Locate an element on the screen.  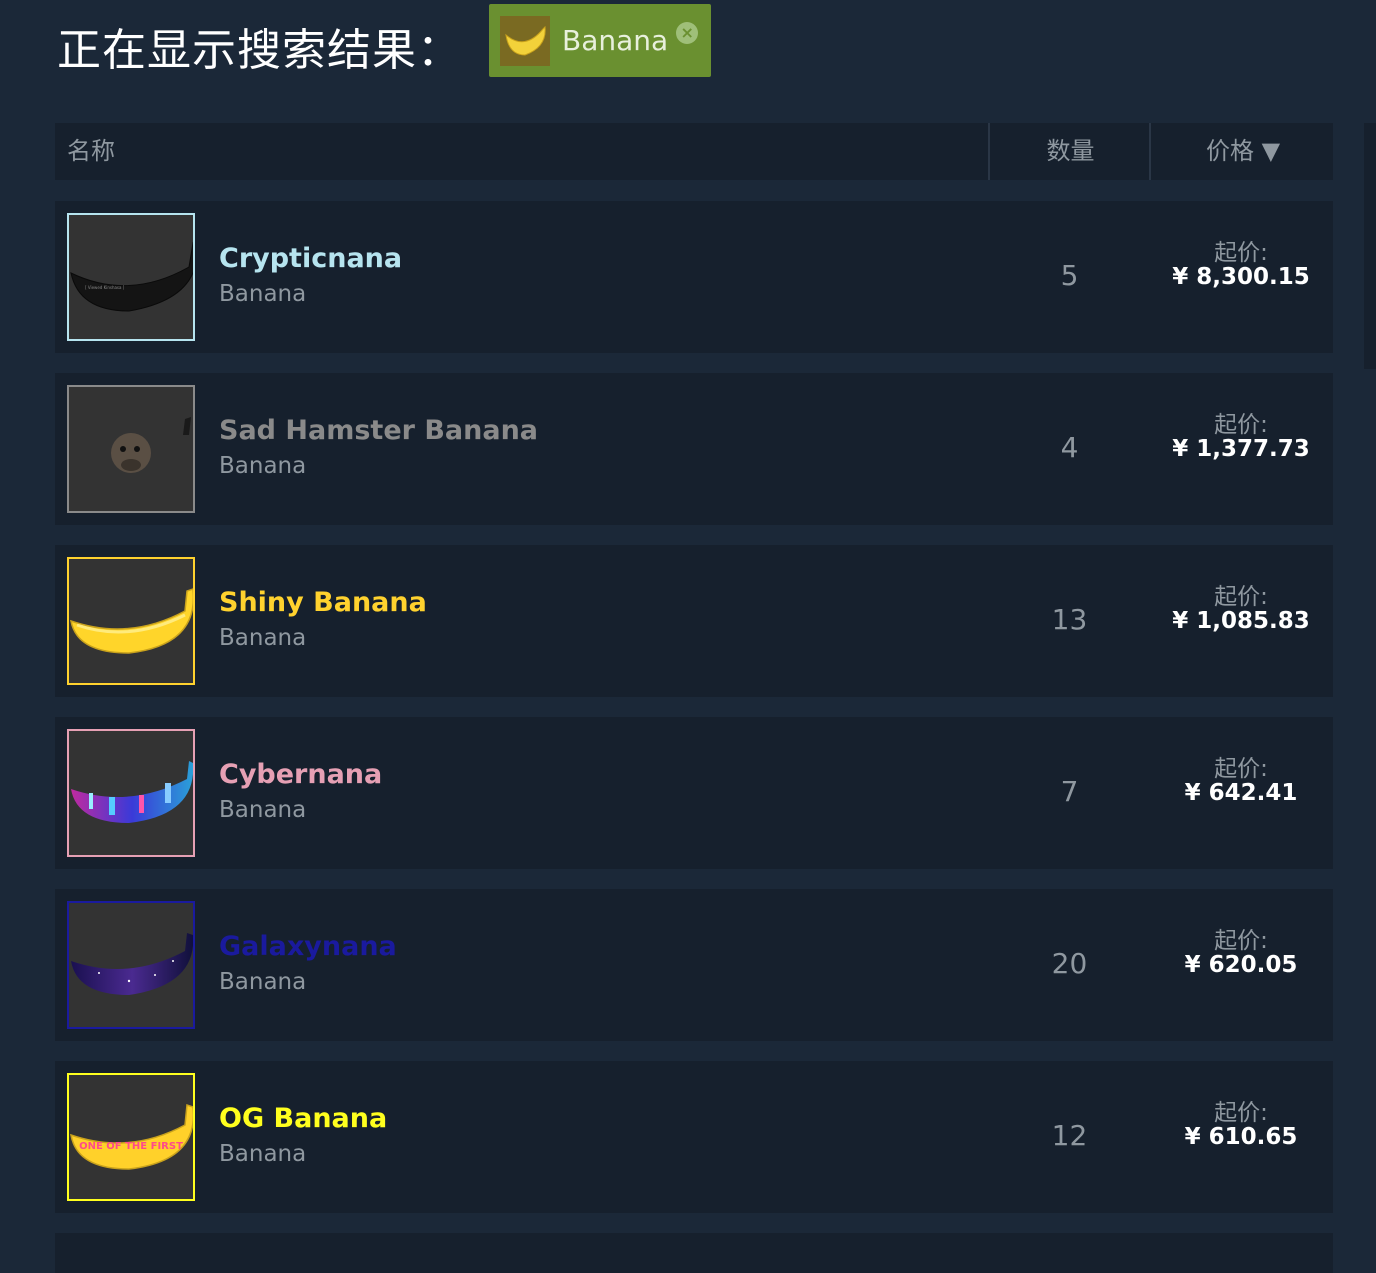
item-name: Crypticnana is located at coordinates (310, 258).